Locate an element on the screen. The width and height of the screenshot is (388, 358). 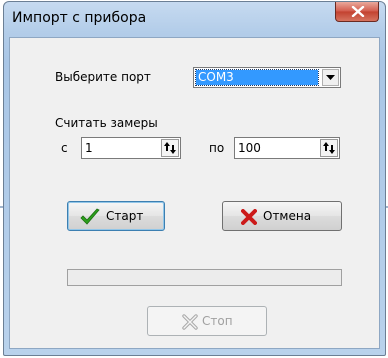
range-from-value: 1 is located at coordinates (89, 148).